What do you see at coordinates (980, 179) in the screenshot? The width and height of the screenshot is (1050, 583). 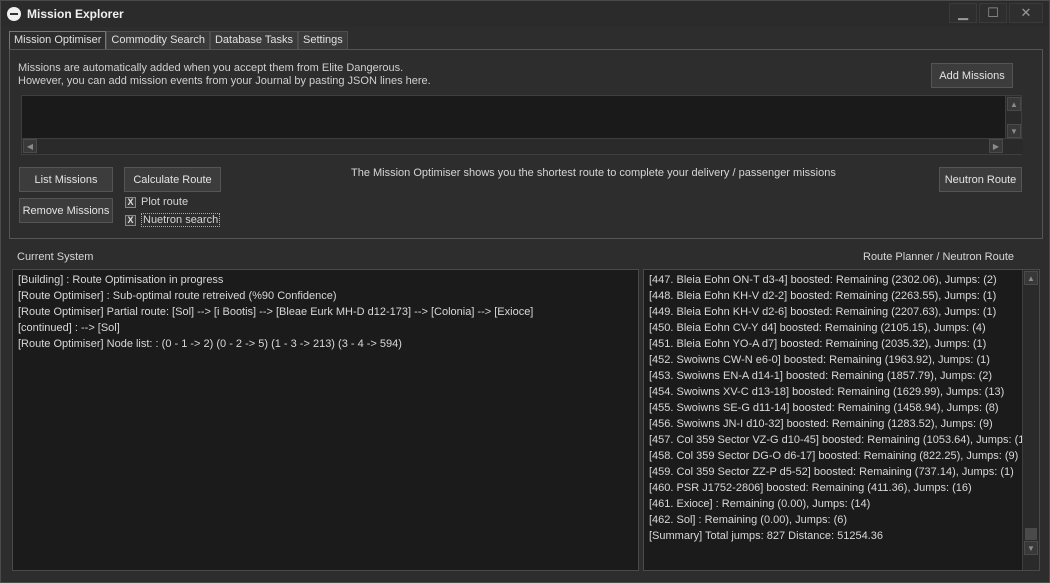 I see `neutron-route-button: Neutron Route` at bounding box center [980, 179].